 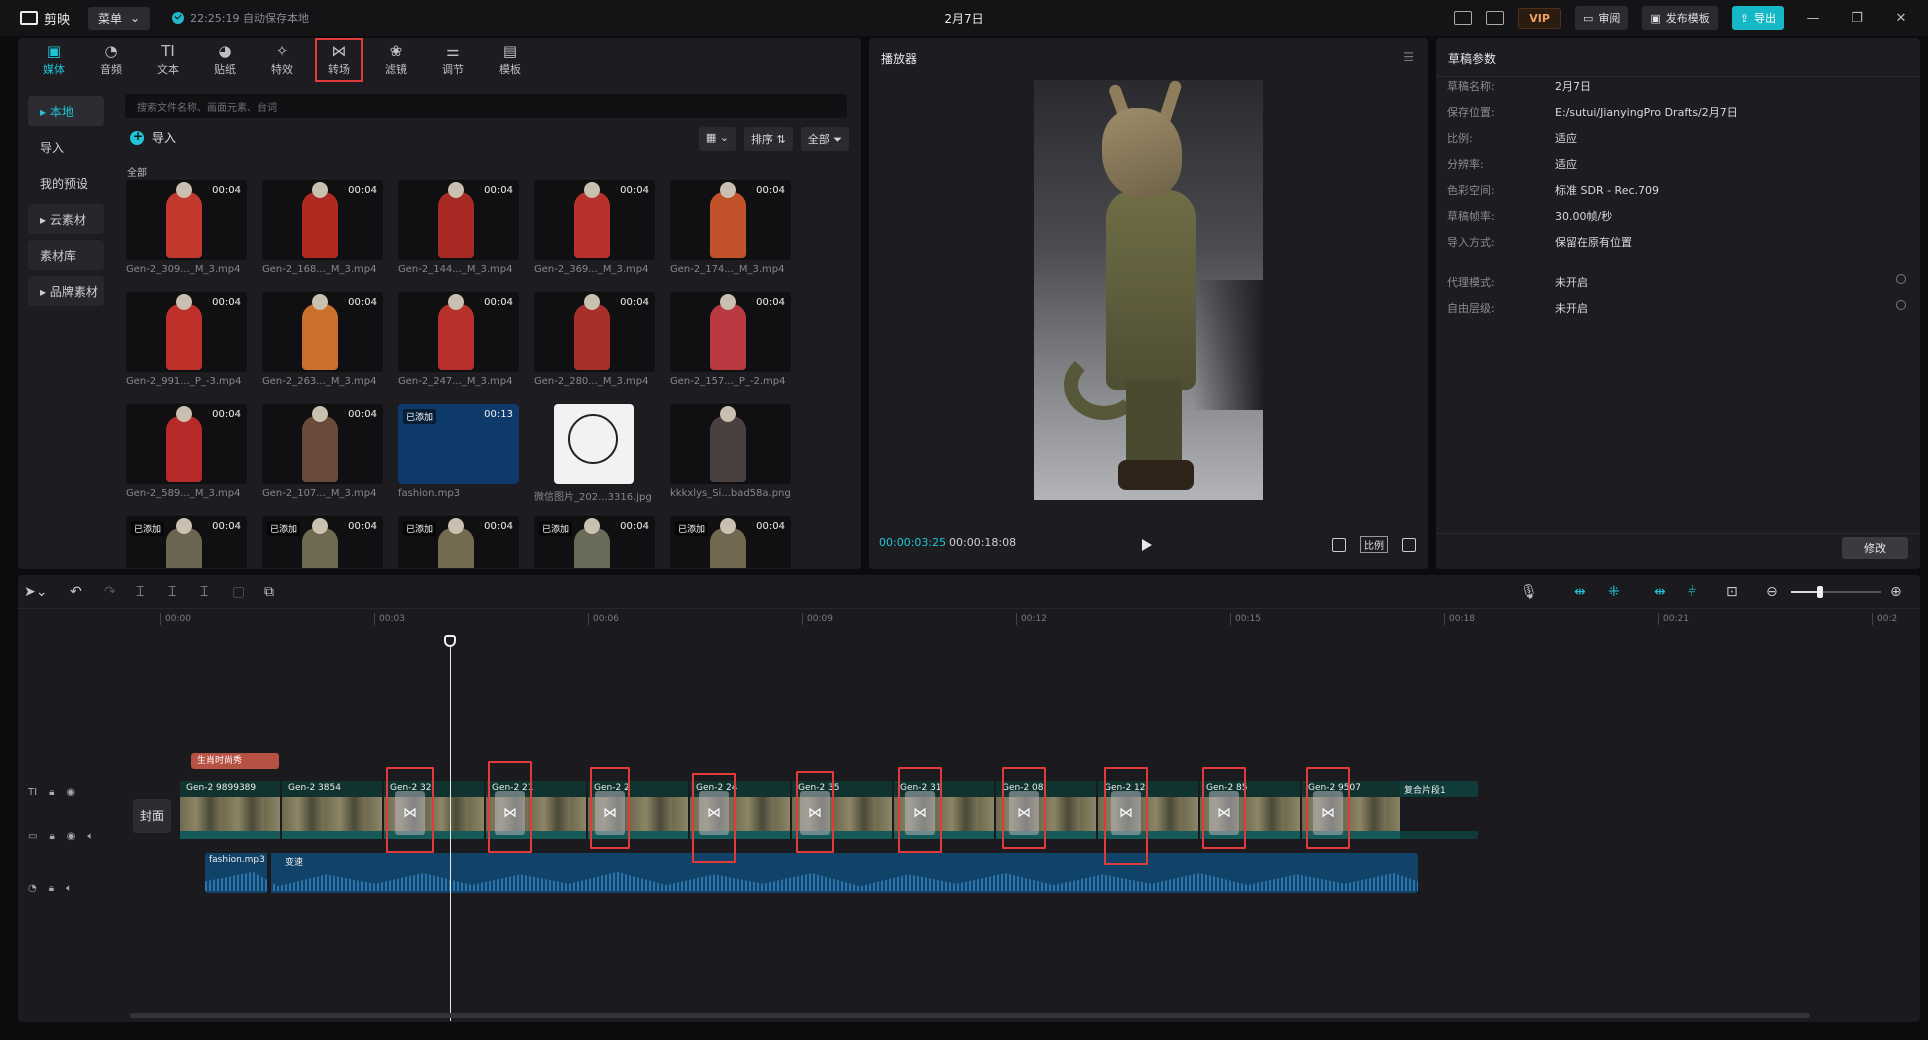 I want to click on duration-badge: 00:04, so click(x=770, y=302).